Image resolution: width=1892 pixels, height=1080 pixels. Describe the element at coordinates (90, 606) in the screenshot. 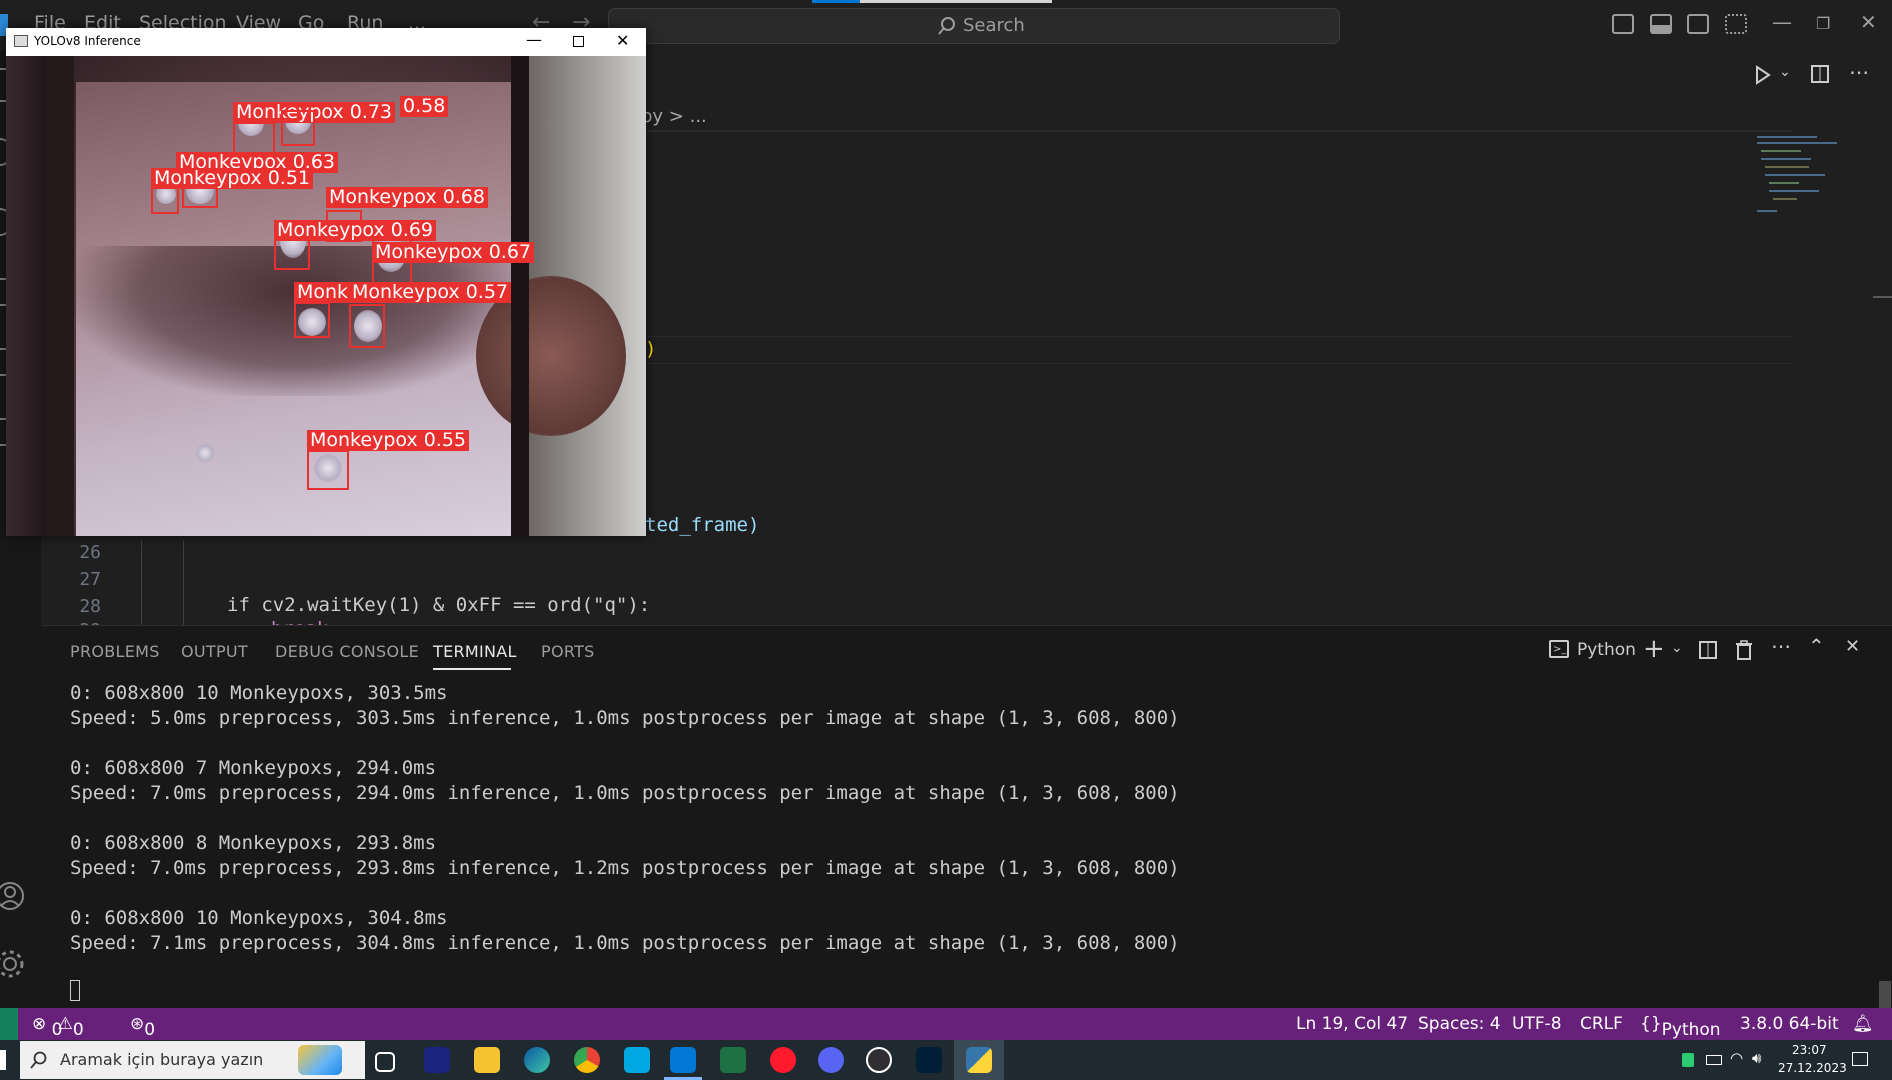

I see `line-number: 28` at that location.